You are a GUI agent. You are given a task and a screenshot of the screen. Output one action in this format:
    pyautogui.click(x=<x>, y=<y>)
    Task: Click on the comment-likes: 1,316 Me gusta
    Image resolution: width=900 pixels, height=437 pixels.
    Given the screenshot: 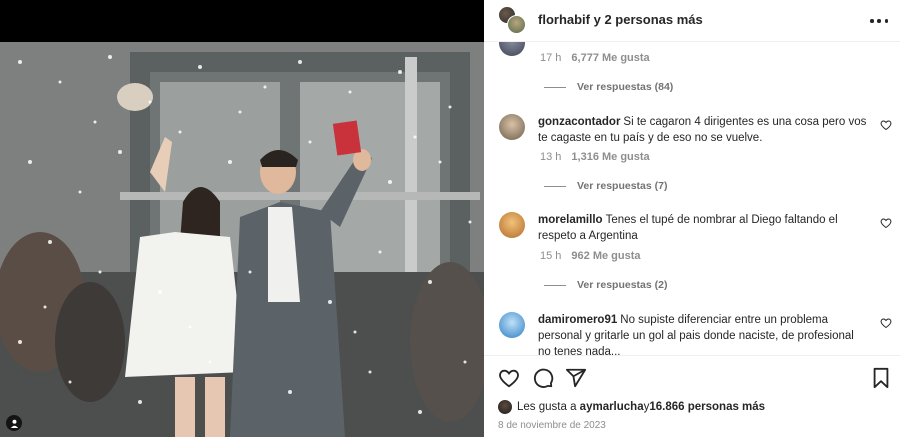 What is the action you would take?
    pyautogui.click(x=610, y=157)
    